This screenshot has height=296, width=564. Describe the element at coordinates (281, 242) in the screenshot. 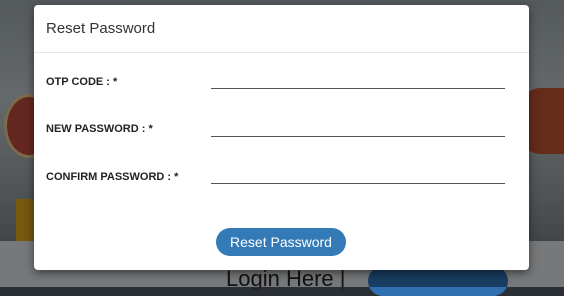

I see `reset-password-button: Reset Password` at that location.